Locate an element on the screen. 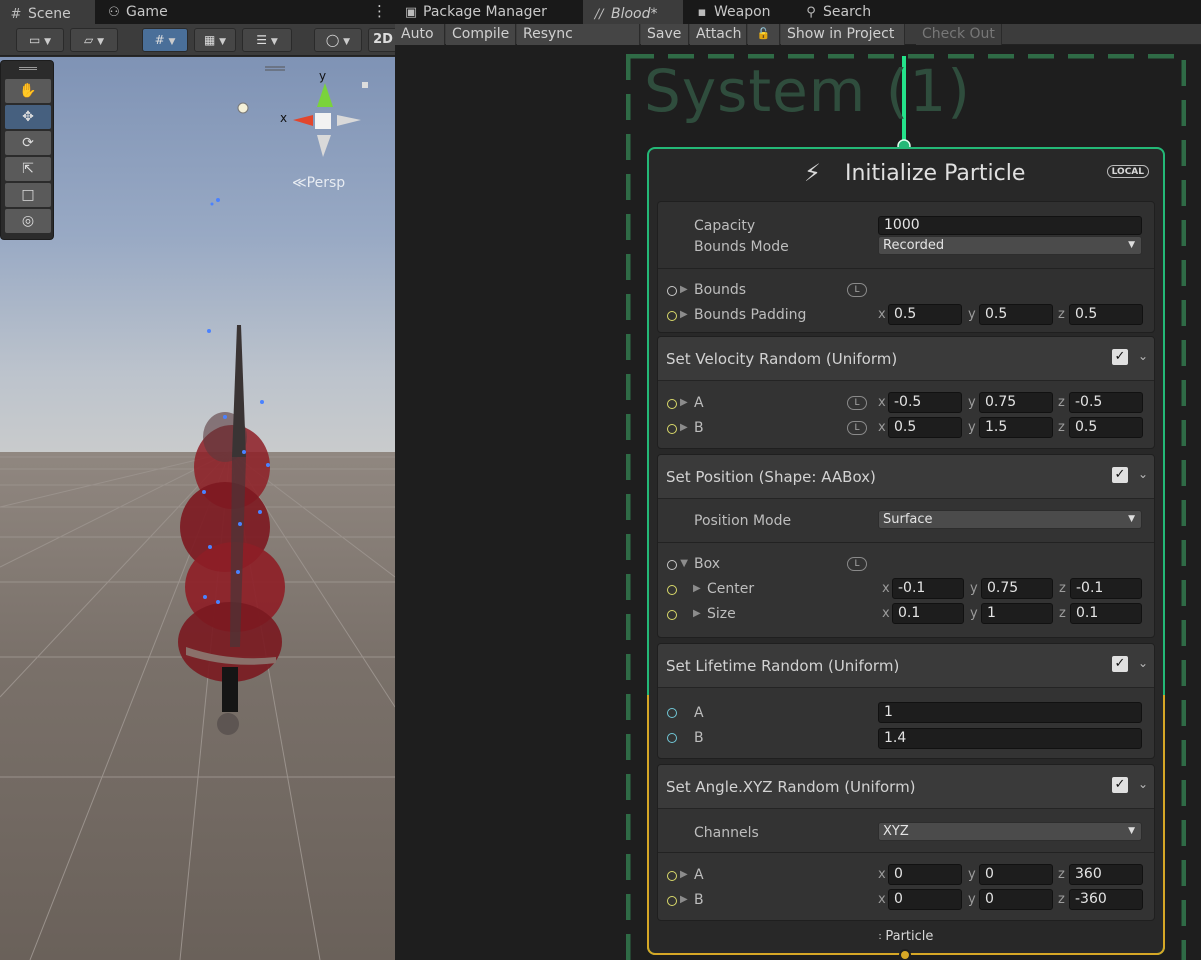 The image size is (1201, 960). velocity-a-x-field: -0.5 is located at coordinates (925, 402).